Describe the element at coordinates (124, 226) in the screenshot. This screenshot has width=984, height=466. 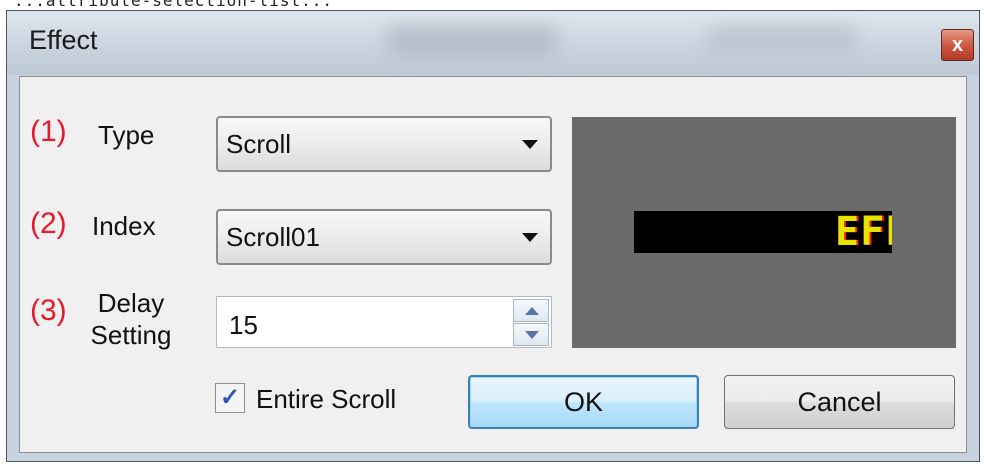
I see `index-label: Index` at that location.